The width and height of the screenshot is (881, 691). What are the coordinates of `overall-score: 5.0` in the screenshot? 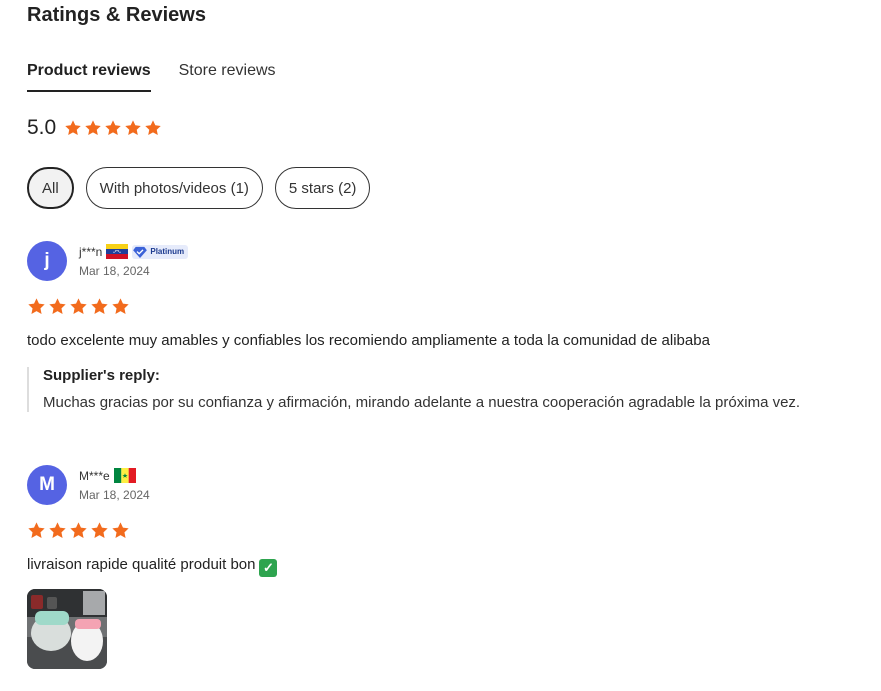 It's located at (42, 127).